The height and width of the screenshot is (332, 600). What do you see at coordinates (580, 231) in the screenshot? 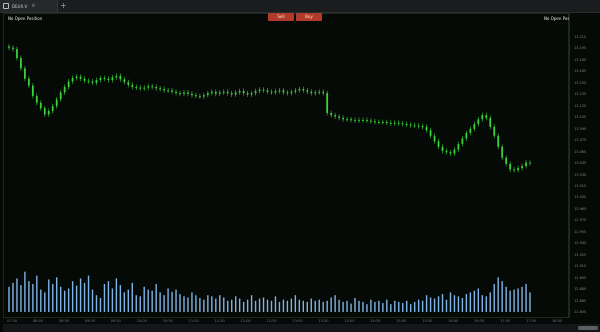
I see `price-tick-label: 12.955` at bounding box center [580, 231].